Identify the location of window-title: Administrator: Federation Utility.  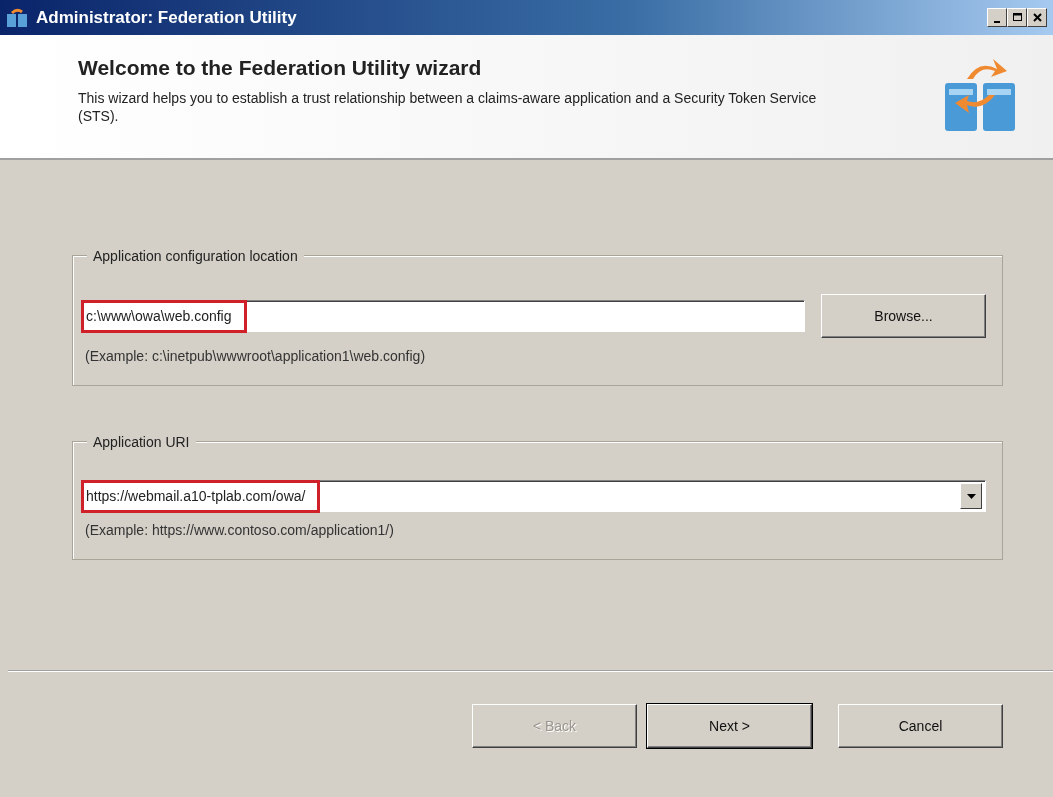
(167, 17).